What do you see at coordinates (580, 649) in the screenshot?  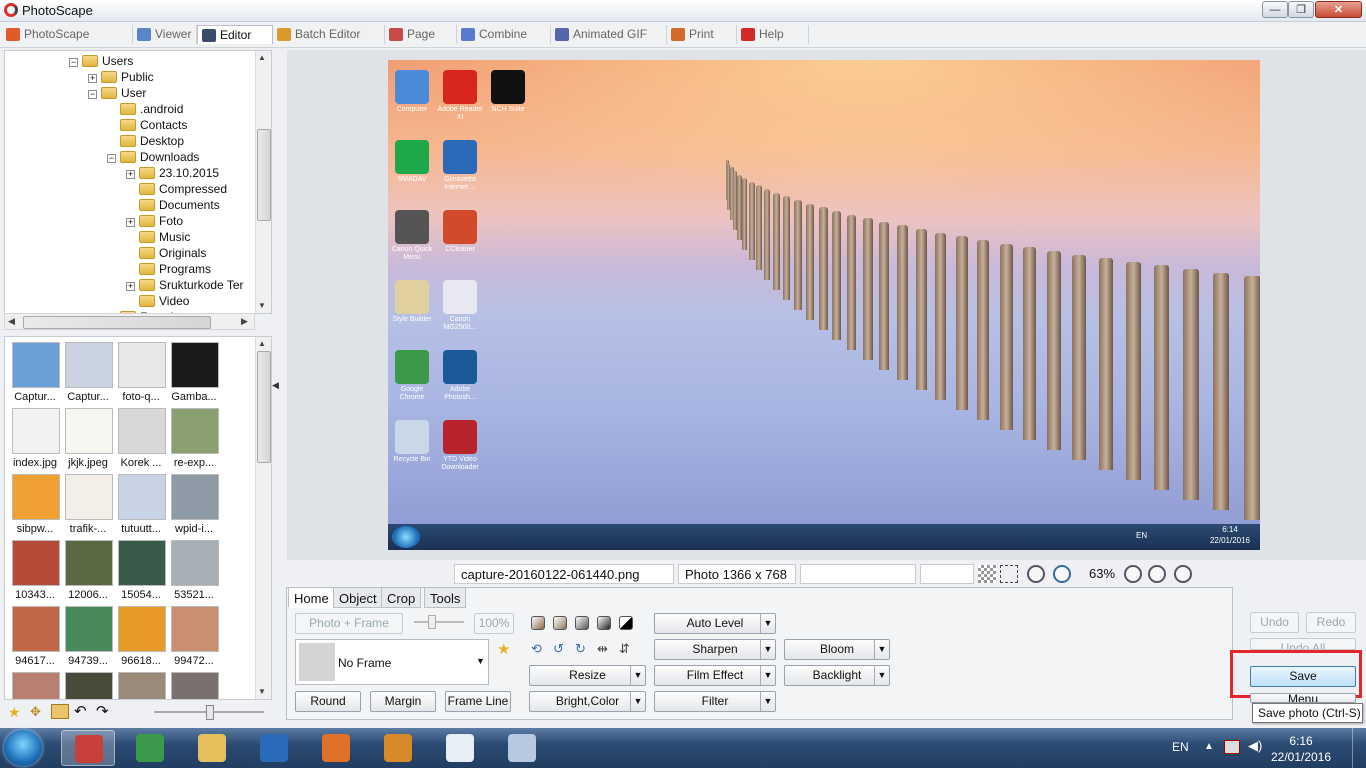 I see `rotate-right-icon: ↻` at bounding box center [580, 649].